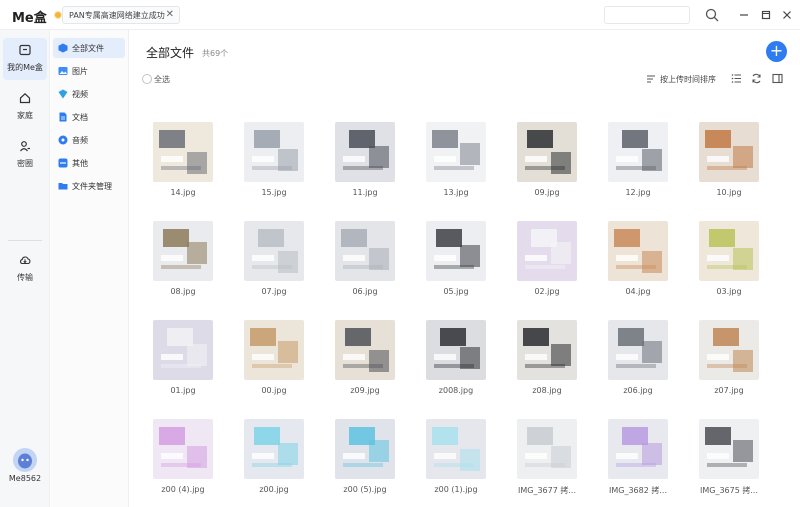 The height and width of the screenshot is (507, 800). Describe the element at coordinates (729, 265) in the screenshot. I see `file-tile: 03.jpg` at that location.